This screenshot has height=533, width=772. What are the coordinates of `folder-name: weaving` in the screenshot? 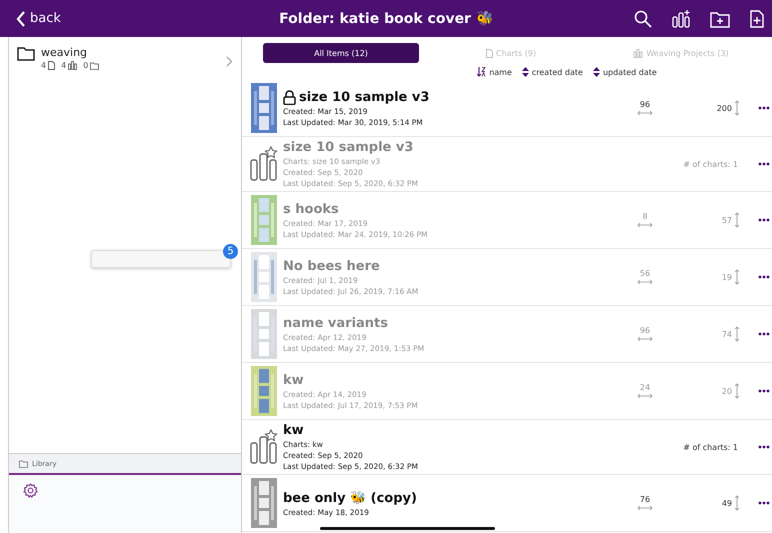 It's located at (64, 52).